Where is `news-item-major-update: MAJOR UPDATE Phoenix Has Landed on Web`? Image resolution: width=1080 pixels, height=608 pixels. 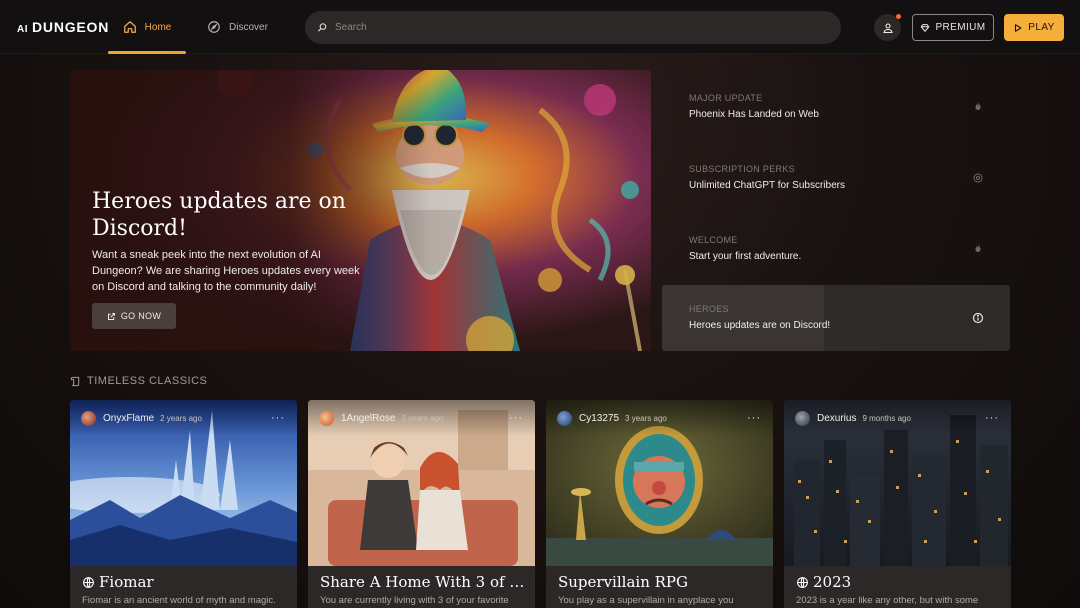
news-item-major-update: MAJOR UPDATE Phoenix Has Landed on Web is located at coordinates (836, 107).